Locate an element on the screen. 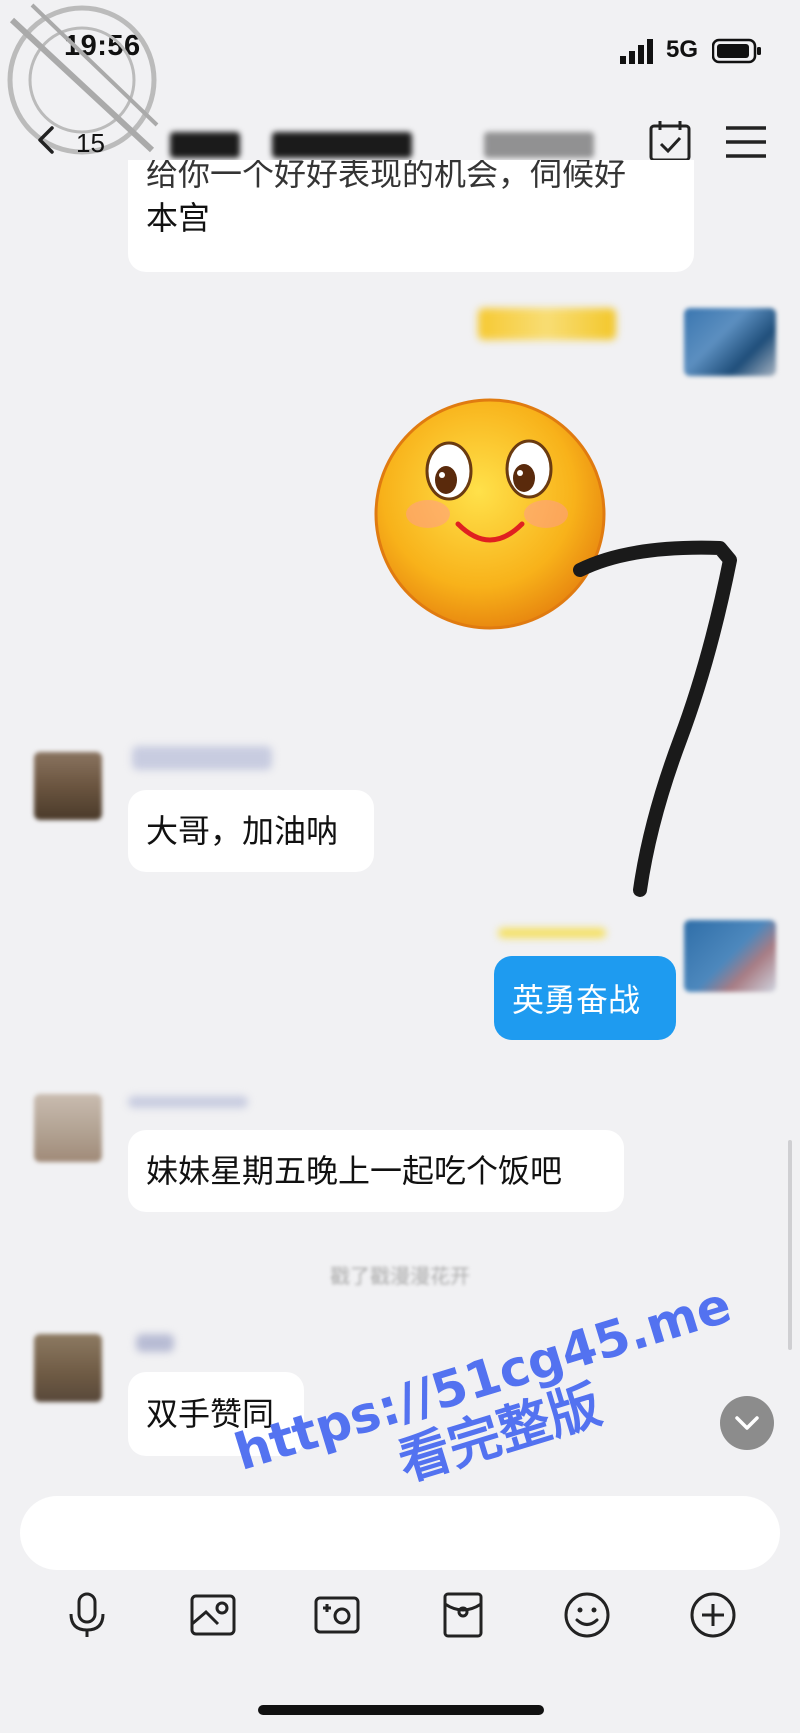  signal-icon is located at coordinates (636, 51).